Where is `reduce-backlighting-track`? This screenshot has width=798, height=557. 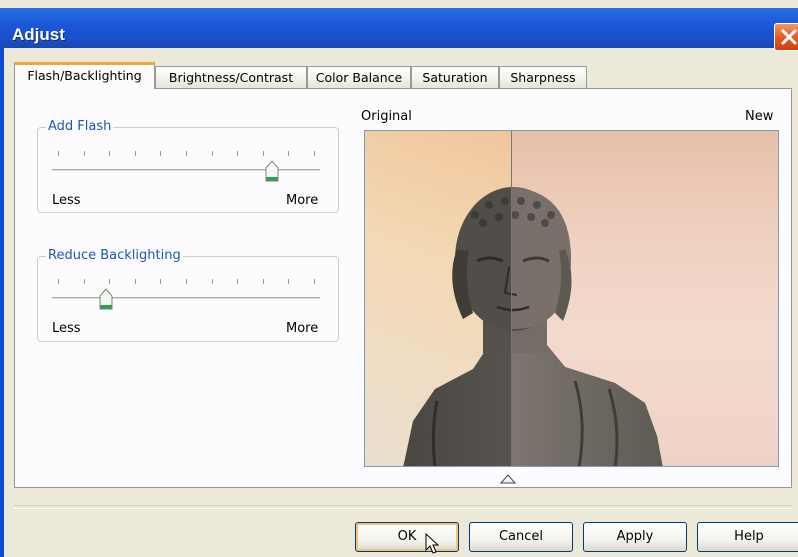 reduce-backlighting-track is located at coordinates (186, 298).